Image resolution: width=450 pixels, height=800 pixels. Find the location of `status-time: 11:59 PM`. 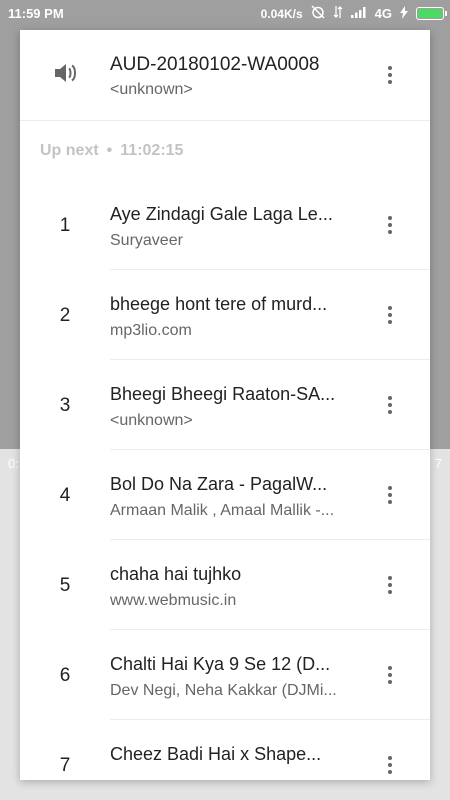

status-time: 11:59 PM is located at coordinates (36, 13).